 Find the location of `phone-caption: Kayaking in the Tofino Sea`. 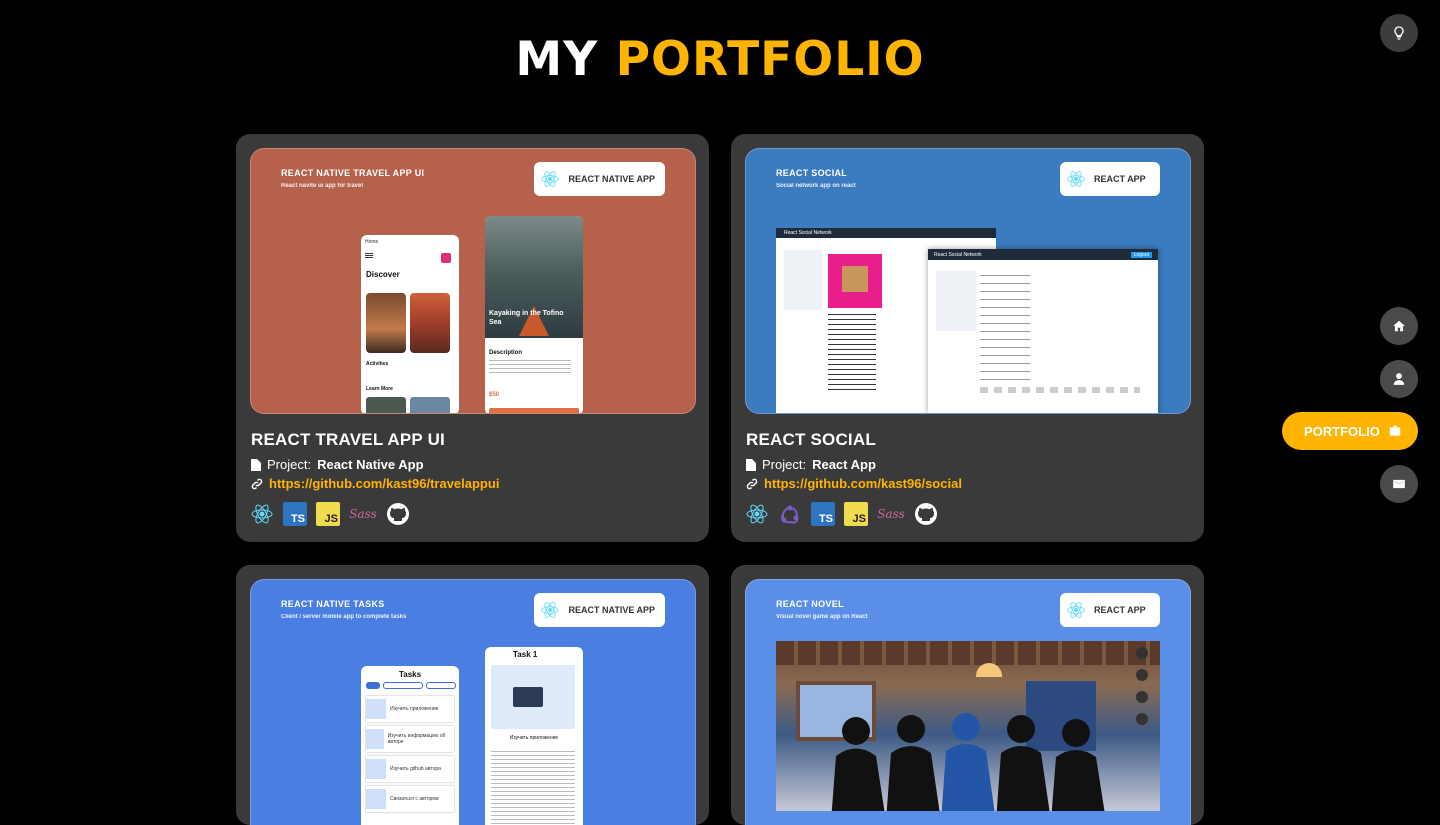

phone-caption: Kayaking in the Tofino Sea is located at coordinates (526, 318).